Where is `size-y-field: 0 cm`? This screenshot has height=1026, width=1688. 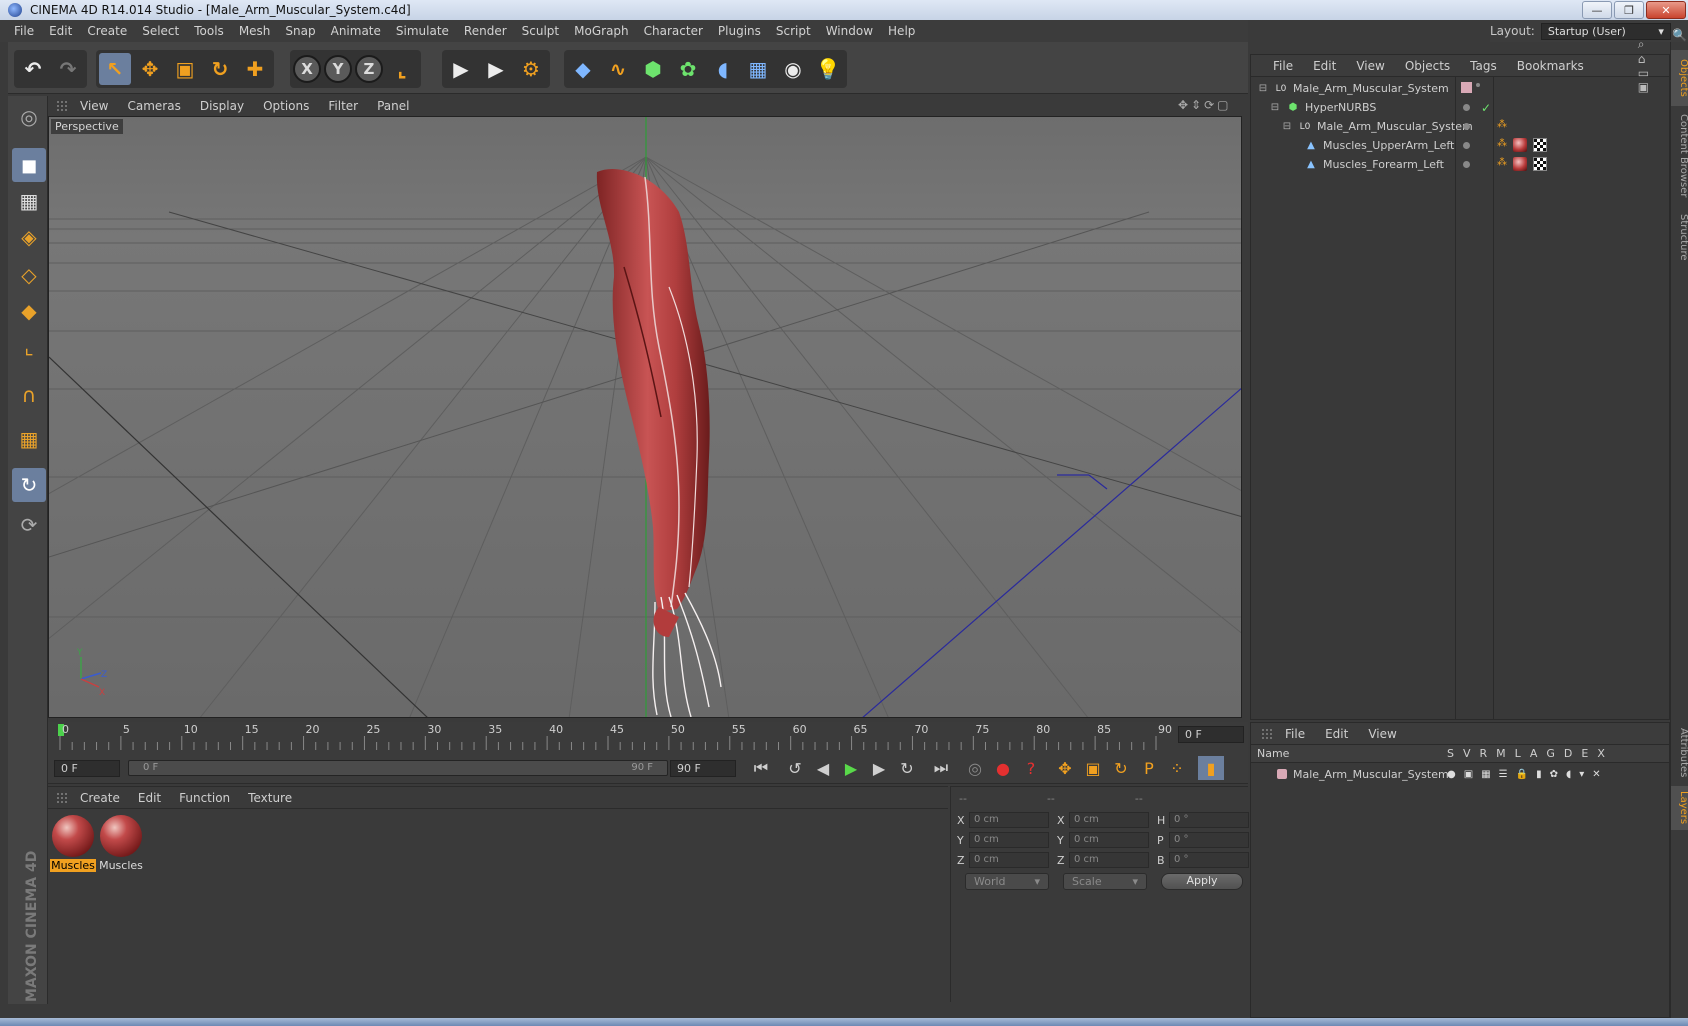 size-y-field: 0 cm is located at coordinates (1109, 840).